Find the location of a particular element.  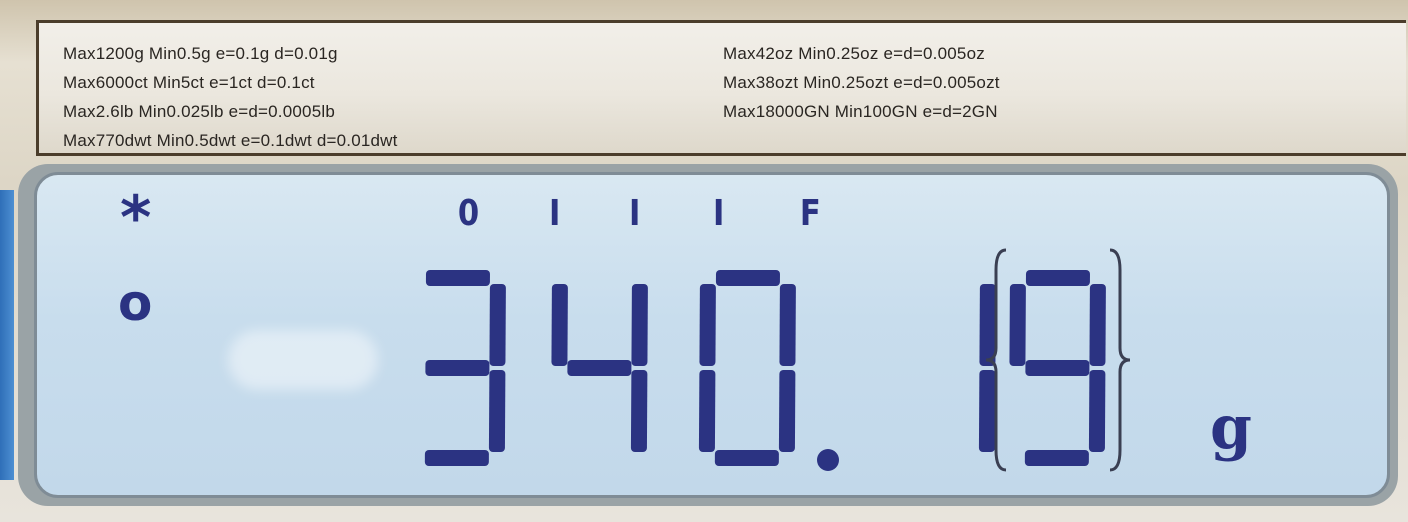

segment-e is located at coordinates (707, 411).